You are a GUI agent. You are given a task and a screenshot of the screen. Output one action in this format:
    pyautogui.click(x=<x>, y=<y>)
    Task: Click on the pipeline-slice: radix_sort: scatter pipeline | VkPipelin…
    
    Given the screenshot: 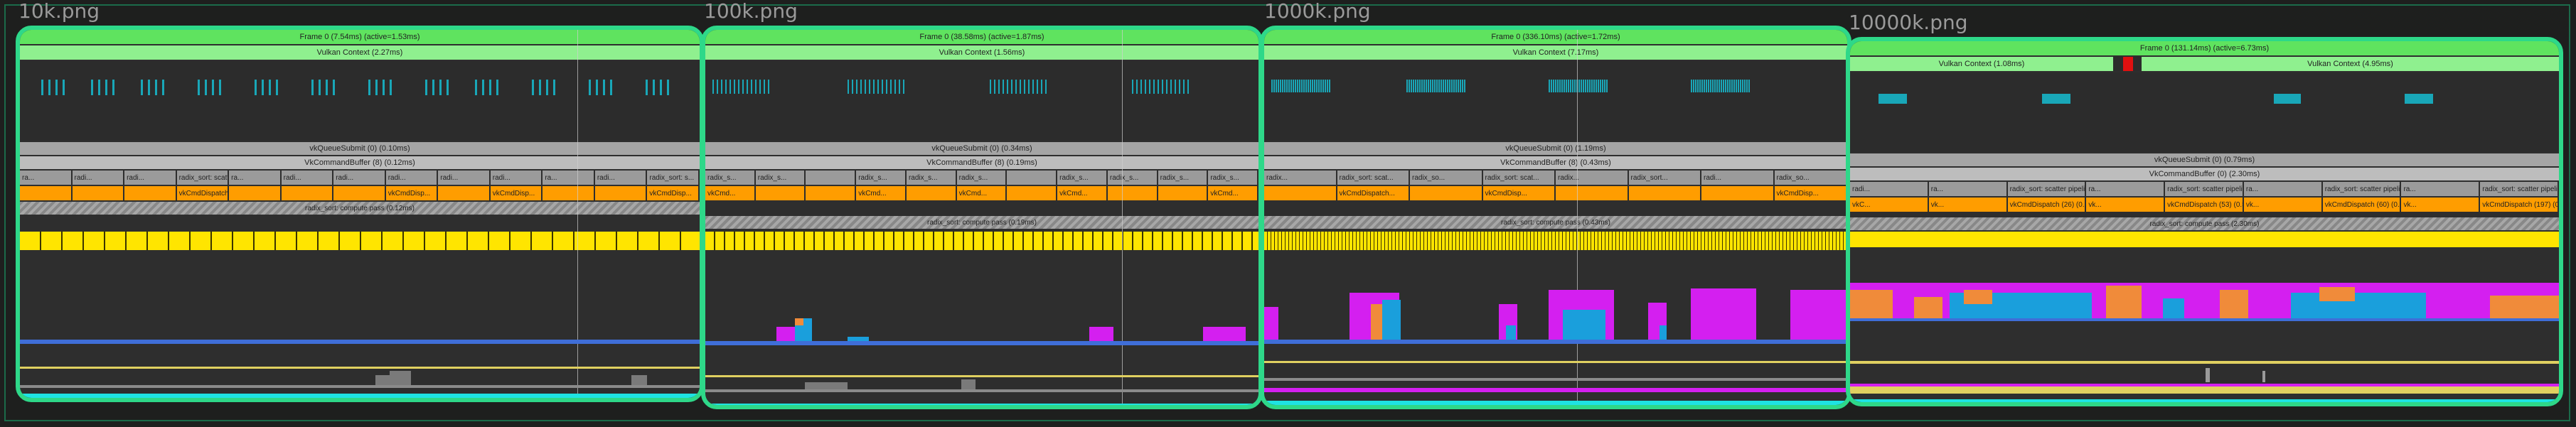 What is the action you would take?
    pyautogui.click(x=2204, y=189)
    